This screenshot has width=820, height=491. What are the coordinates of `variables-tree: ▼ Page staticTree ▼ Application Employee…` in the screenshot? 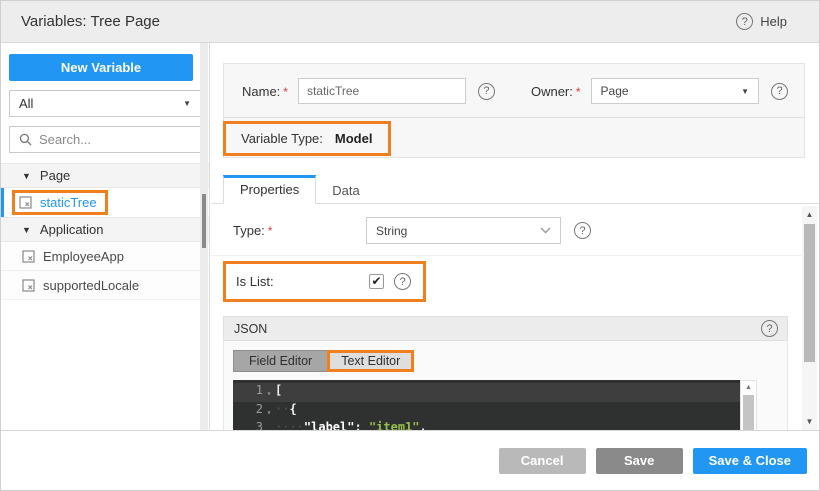 It's located at (105, 231).